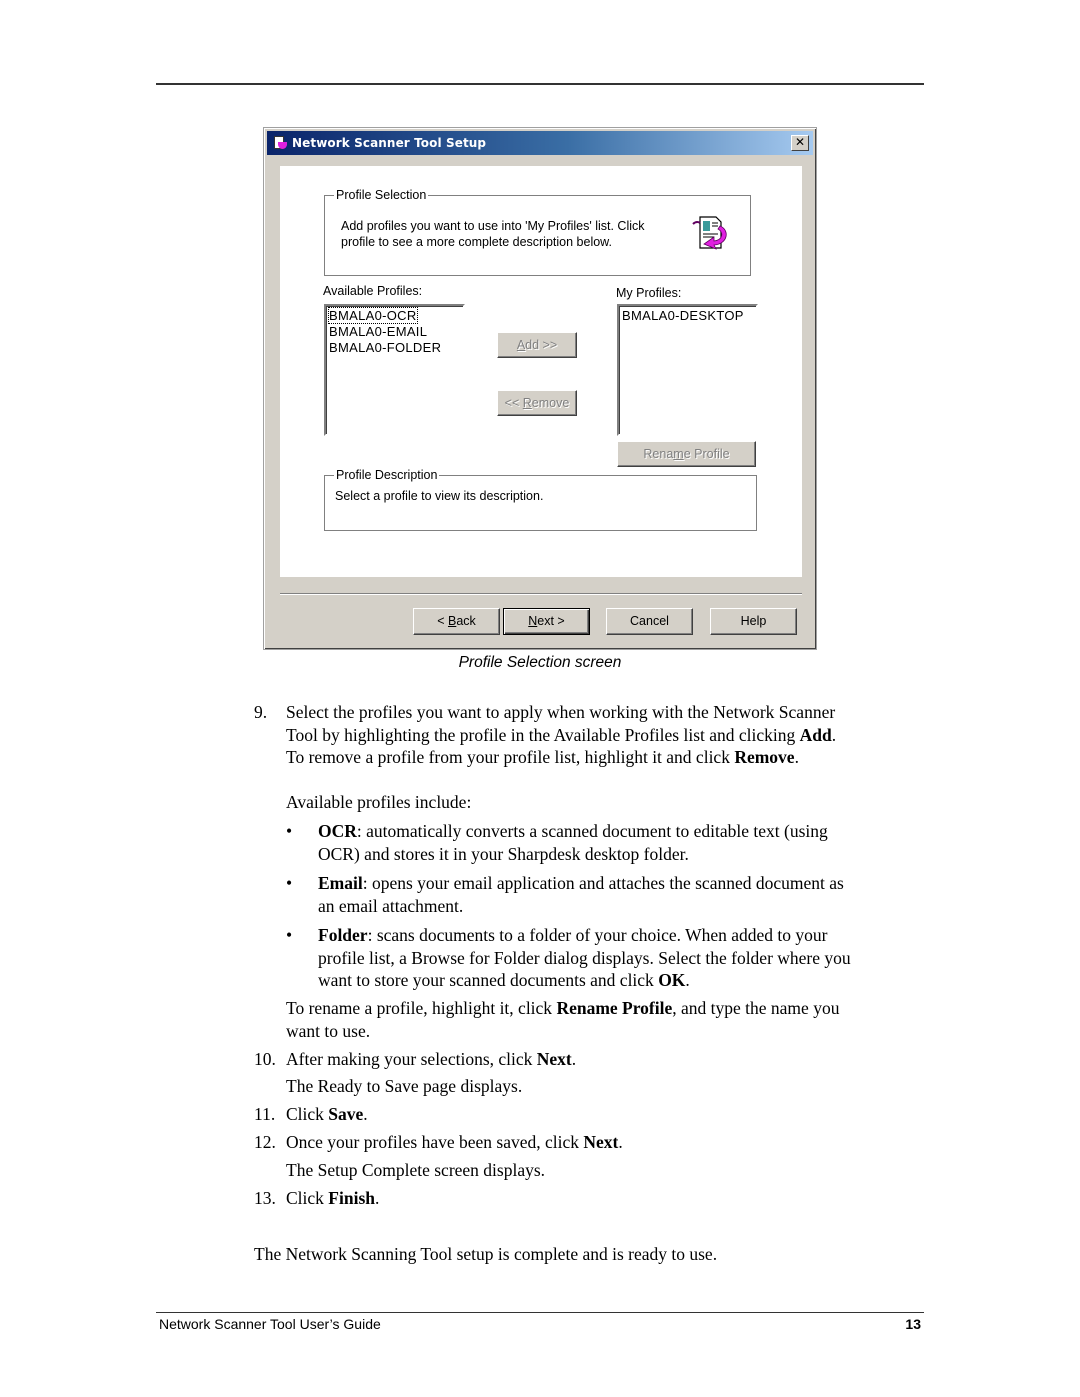  Describe the element at coordinates (373, 291) in the screenshot. I see `available-profiles-label: Available Profiles:` at that location.